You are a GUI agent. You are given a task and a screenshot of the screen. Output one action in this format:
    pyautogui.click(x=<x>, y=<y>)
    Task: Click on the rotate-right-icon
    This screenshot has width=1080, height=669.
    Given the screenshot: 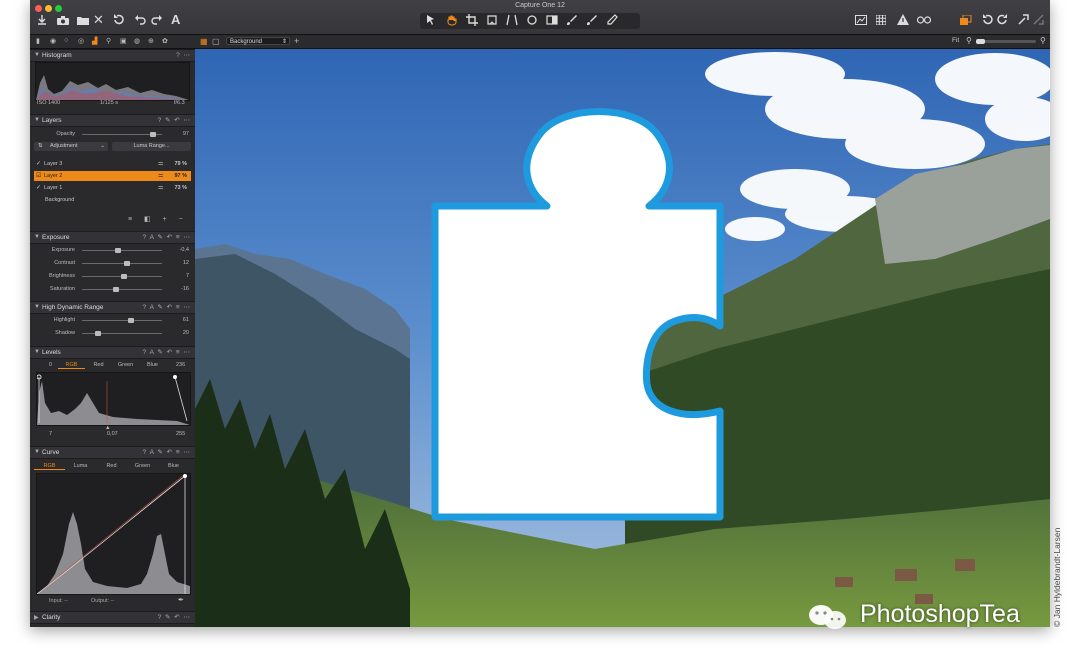 What is the action you would take?
    pyautogui.click(x=1002, y=19)
    